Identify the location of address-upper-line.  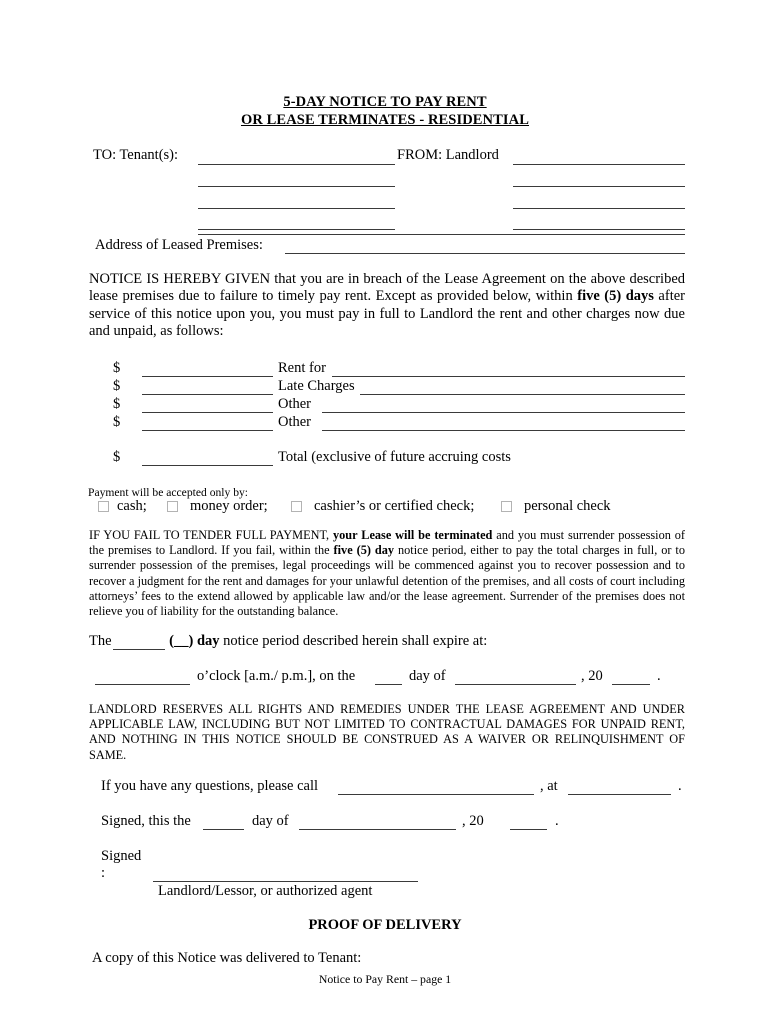
(441, 234).